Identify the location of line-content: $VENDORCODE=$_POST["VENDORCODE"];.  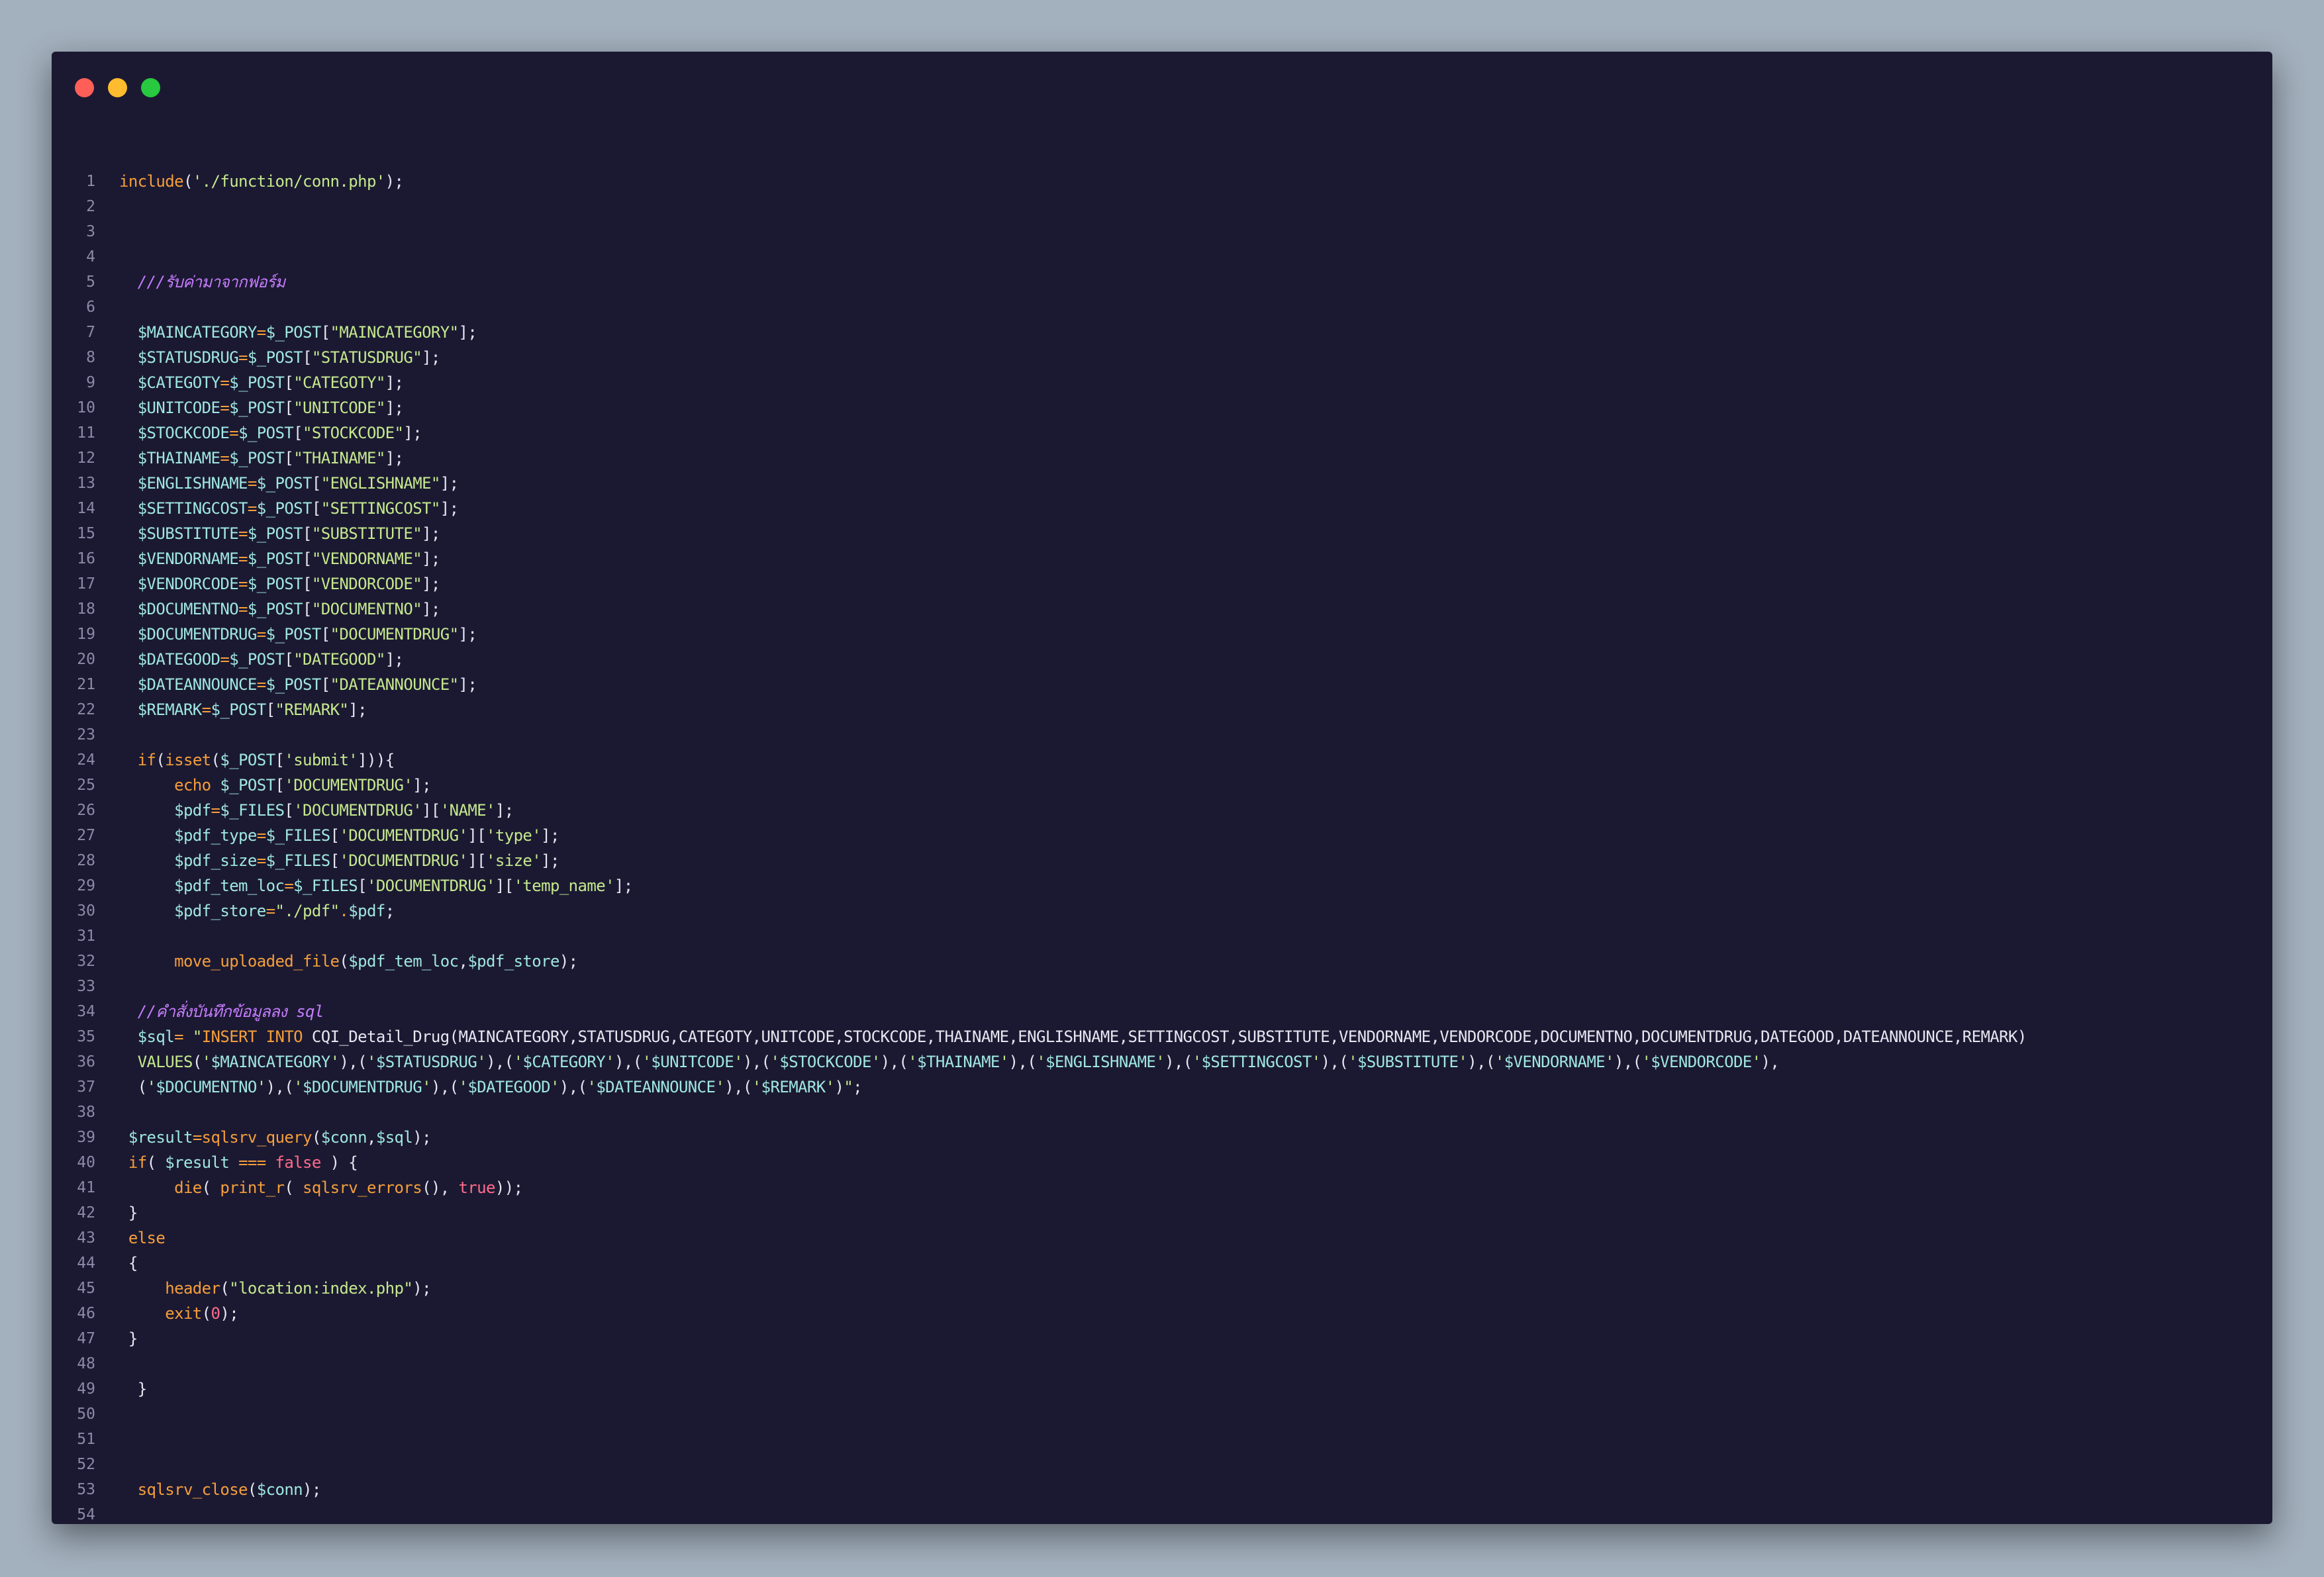
(280, 584).